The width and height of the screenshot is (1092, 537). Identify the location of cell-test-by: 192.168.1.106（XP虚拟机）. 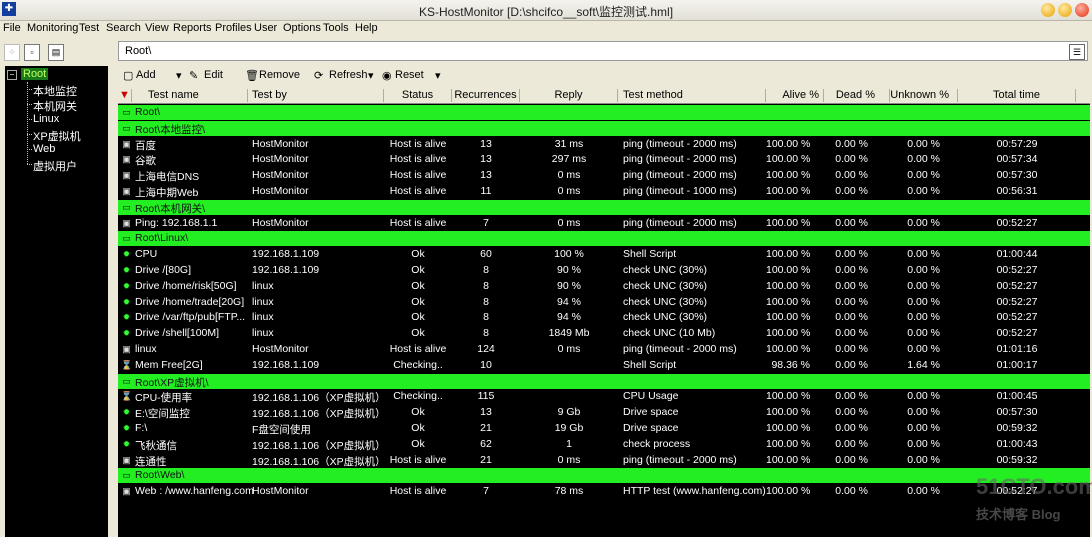
(319, 398).